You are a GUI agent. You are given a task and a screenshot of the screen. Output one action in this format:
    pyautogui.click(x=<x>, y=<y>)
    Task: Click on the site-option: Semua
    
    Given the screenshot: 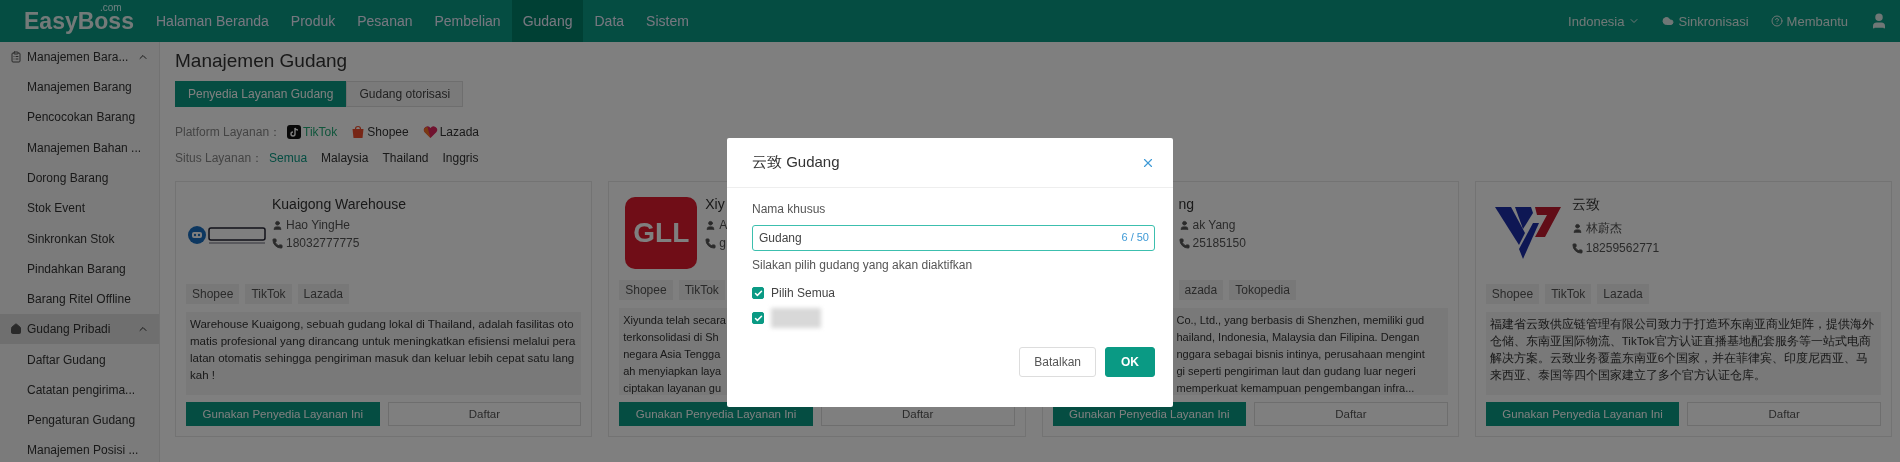 What is the action you would take?
    pyautogui.click(x=288, y=158)
    